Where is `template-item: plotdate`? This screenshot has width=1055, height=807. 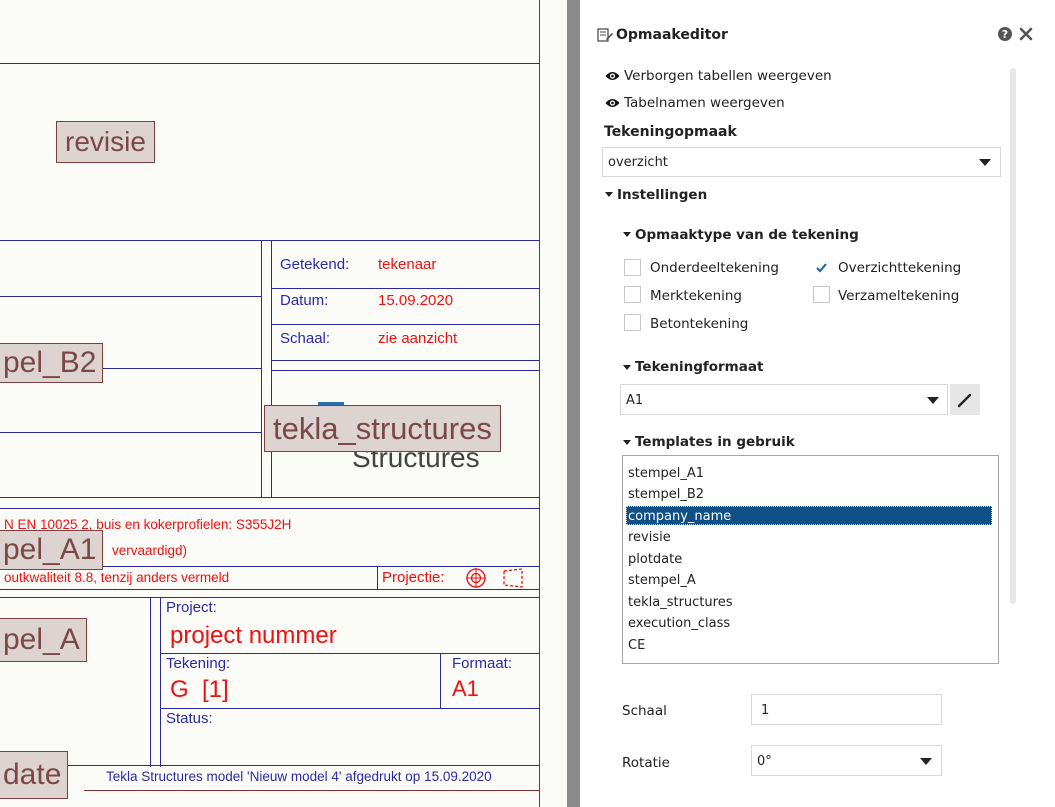 template-item: plotdate is located at coordinates (655, 559).